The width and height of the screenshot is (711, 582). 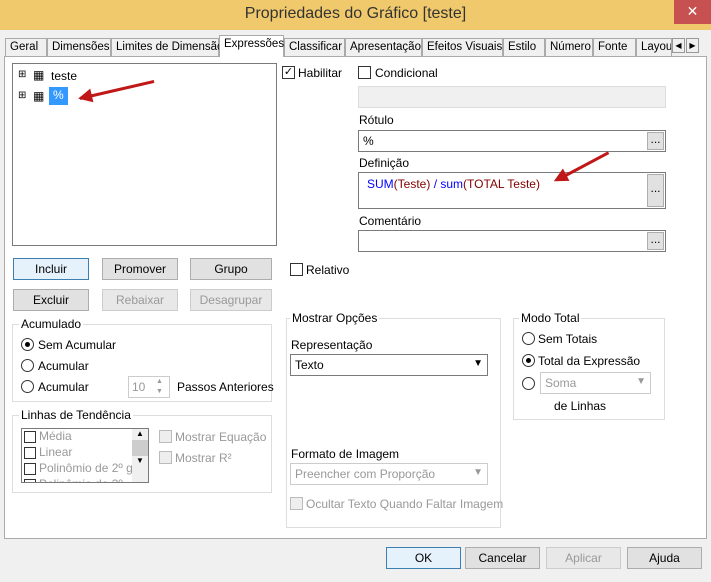 What do you see at coordinates (328, 270) in the screenshot?
I see `relativo-label: Relativo` at bounding box center [328, 270].